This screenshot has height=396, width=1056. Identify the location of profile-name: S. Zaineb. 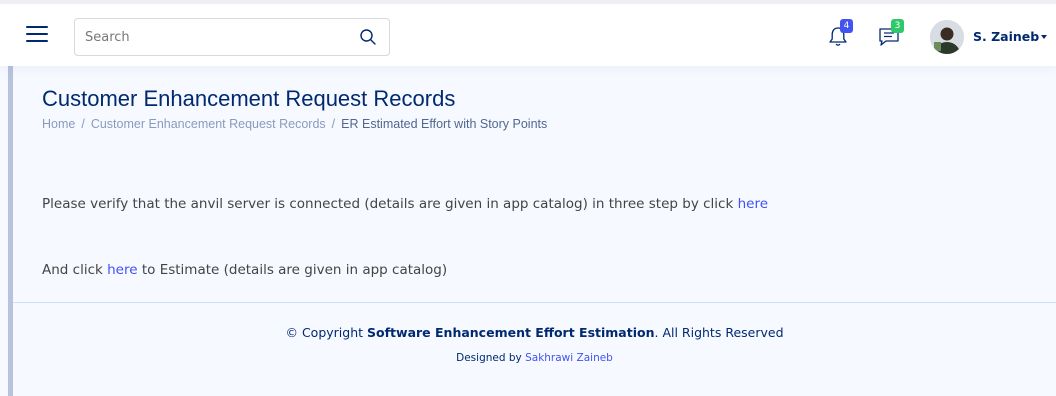
(1006, 36).